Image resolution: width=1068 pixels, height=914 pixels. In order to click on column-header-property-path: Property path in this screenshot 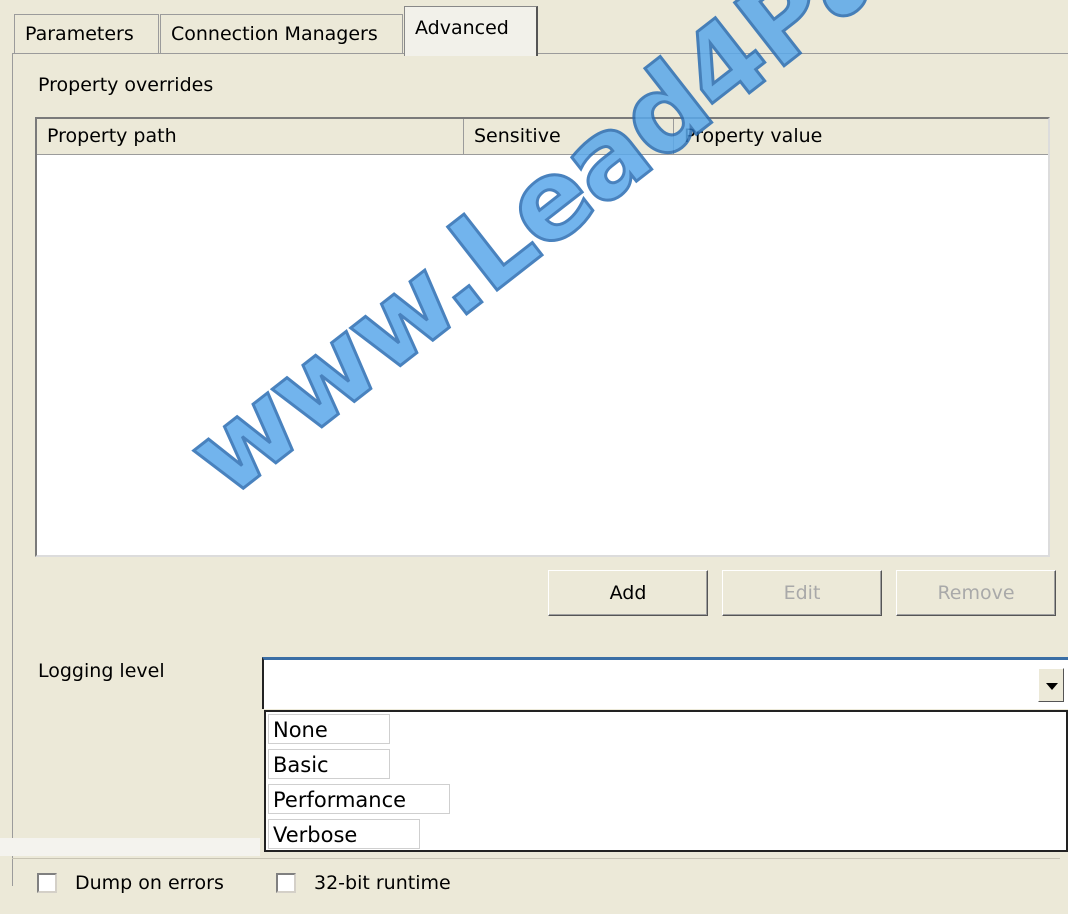, I will do `click(250, 136)`.